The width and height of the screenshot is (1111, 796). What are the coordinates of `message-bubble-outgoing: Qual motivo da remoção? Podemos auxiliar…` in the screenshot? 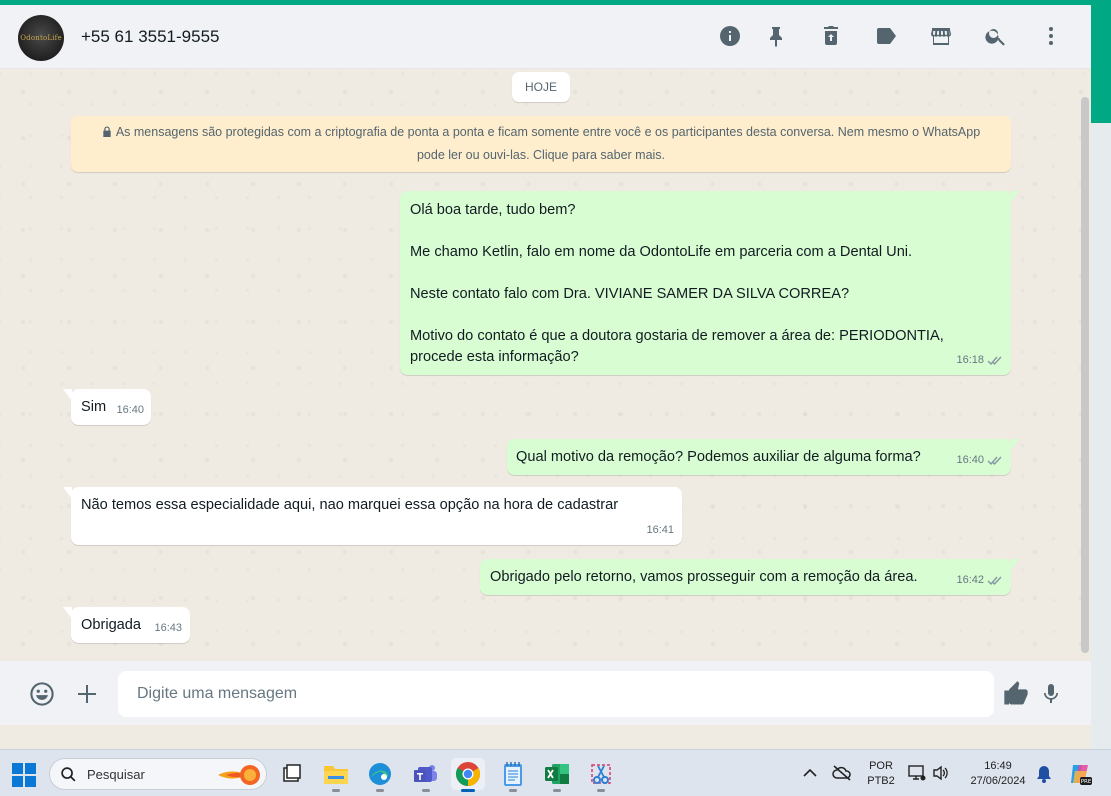 It's located at (763, 457).